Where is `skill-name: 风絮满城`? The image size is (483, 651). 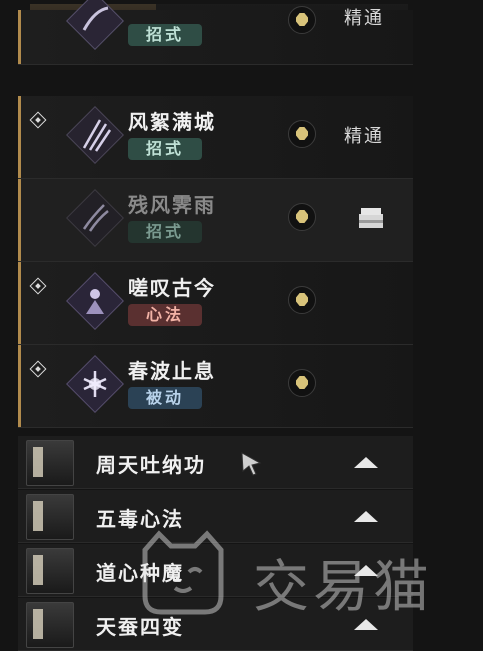 skill-name: 风絮满城 is located at coordinates (172, 122).